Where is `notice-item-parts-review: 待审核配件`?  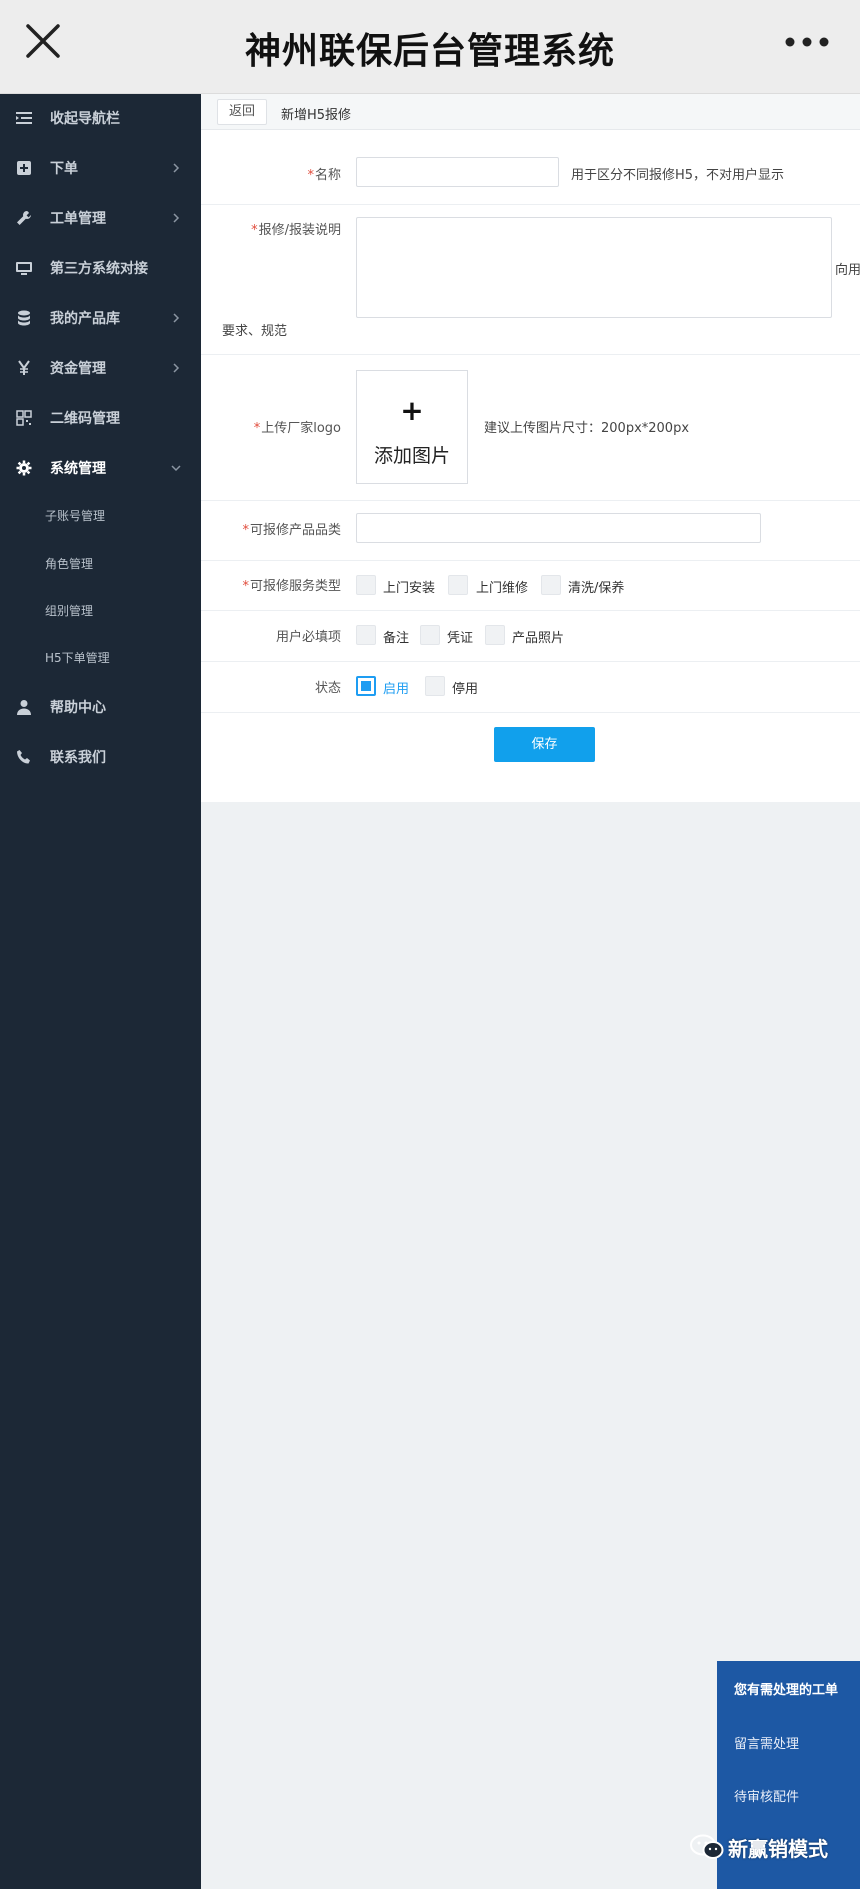 notice-item-parts-review: 待审核配件 is located at coordinates (766, 1795).